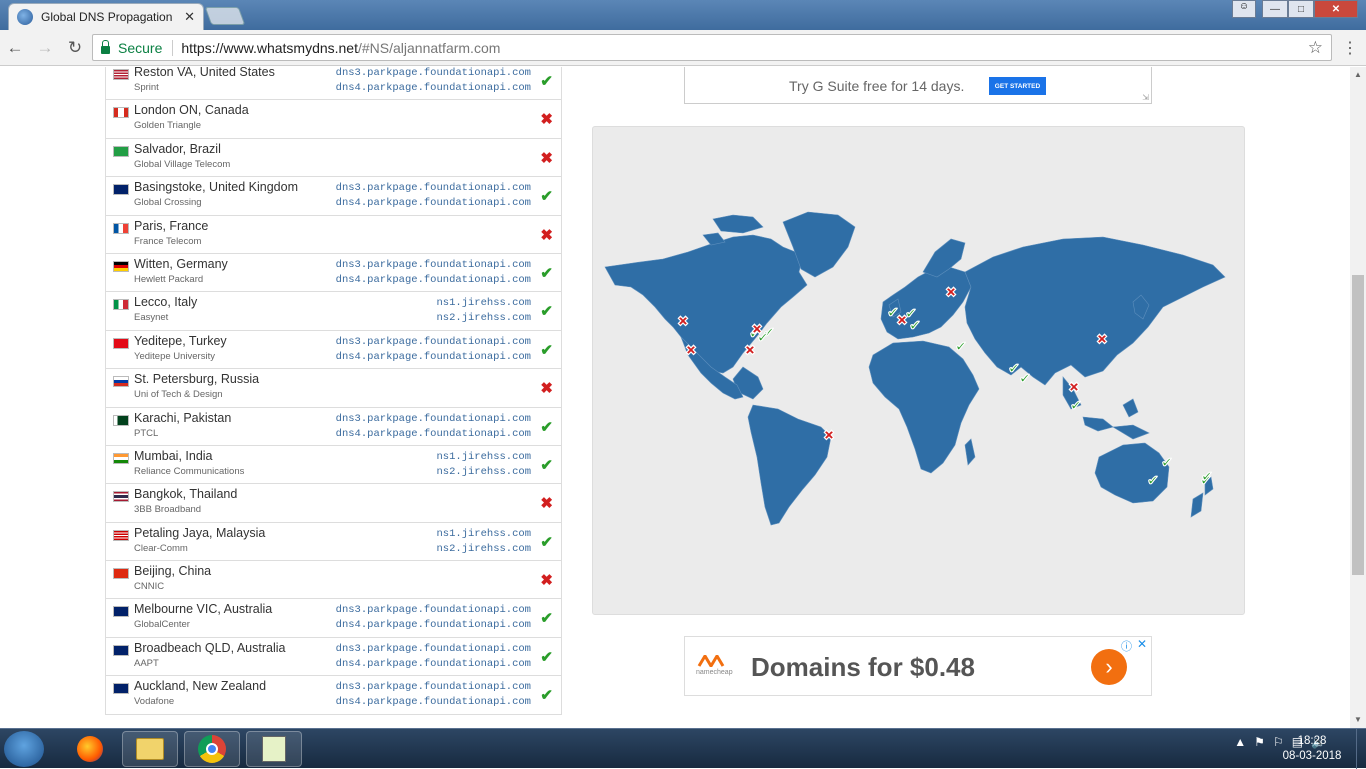 Image resolution: width=1366 pixels, height=769 pixels. Describe the element at coordinates (683, 748) in the screenshot. I see `windows-taskbar: ▲ ⚑ ⚐ ▤ 🔈 18:28 08-03-2018` at that location.